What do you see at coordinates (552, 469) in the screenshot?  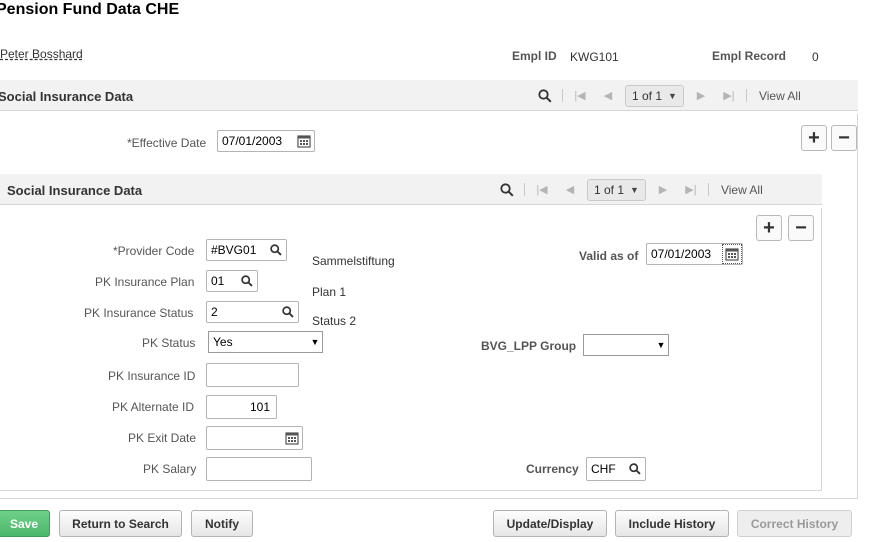 I see `currency-label: Currency` at bounding box center [552, 469].